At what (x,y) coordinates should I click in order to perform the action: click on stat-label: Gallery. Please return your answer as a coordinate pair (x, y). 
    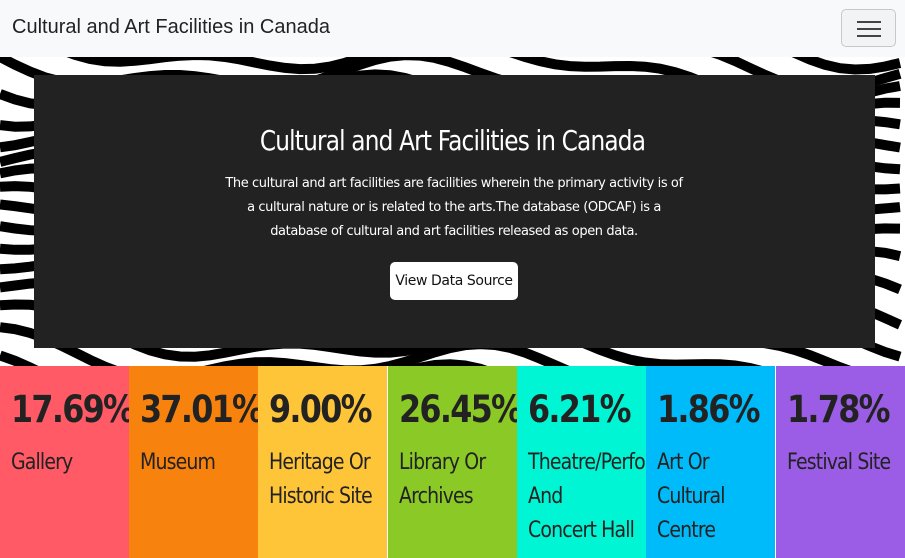
    Looking at the image, I should click on (42, 462).